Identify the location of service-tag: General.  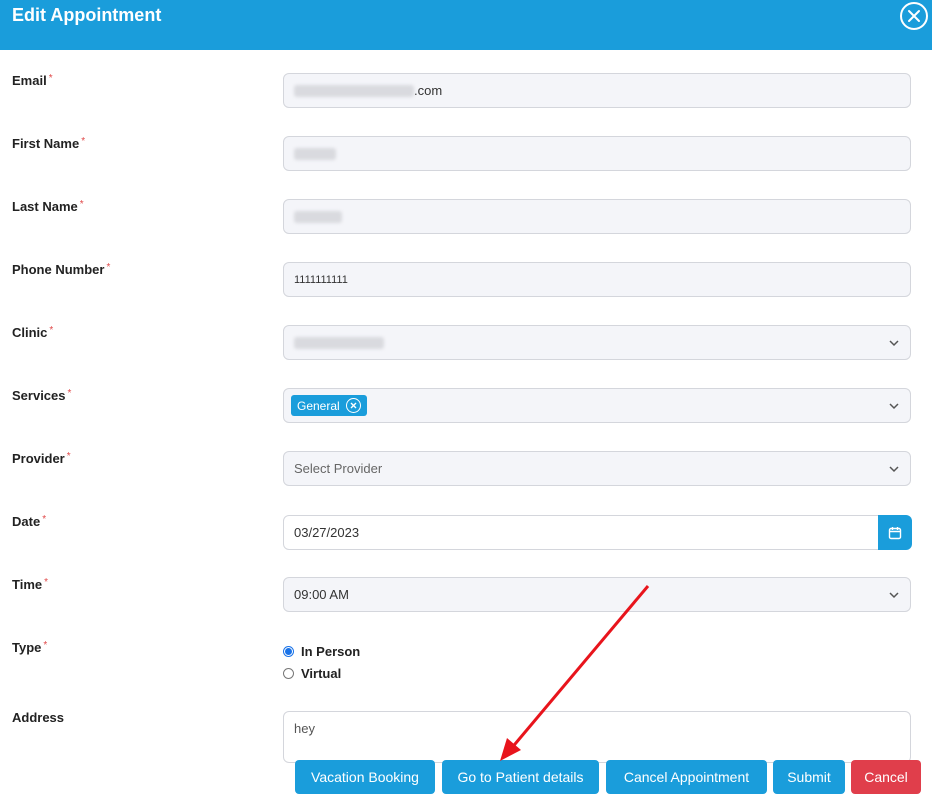
(329, 405).